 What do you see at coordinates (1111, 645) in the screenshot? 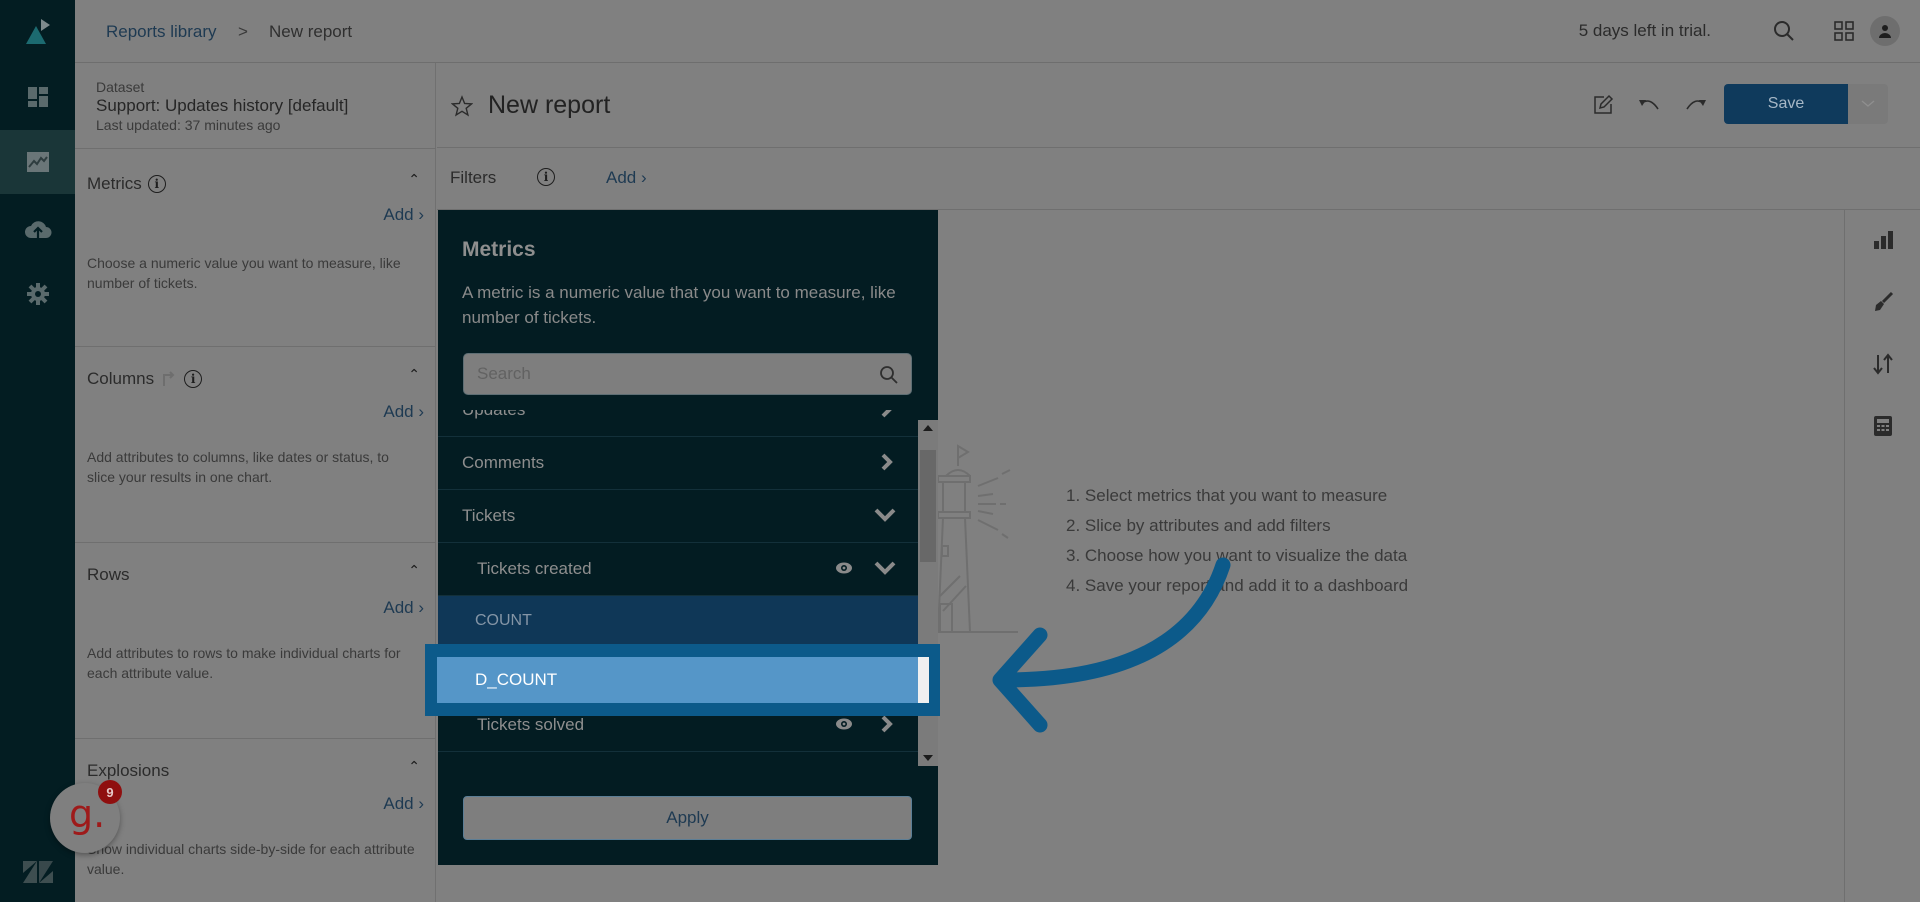
I see `curved-arrow-annotation` at bounding box center [1111, 645].